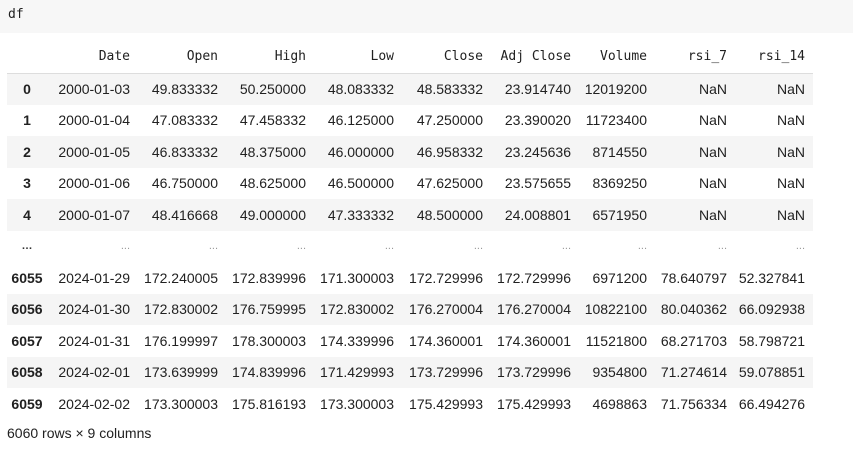  What do you see at coordinates (449, 183) in the screenshot?
I see `table-cell: 47.625000` at bounding box center [449, 183].